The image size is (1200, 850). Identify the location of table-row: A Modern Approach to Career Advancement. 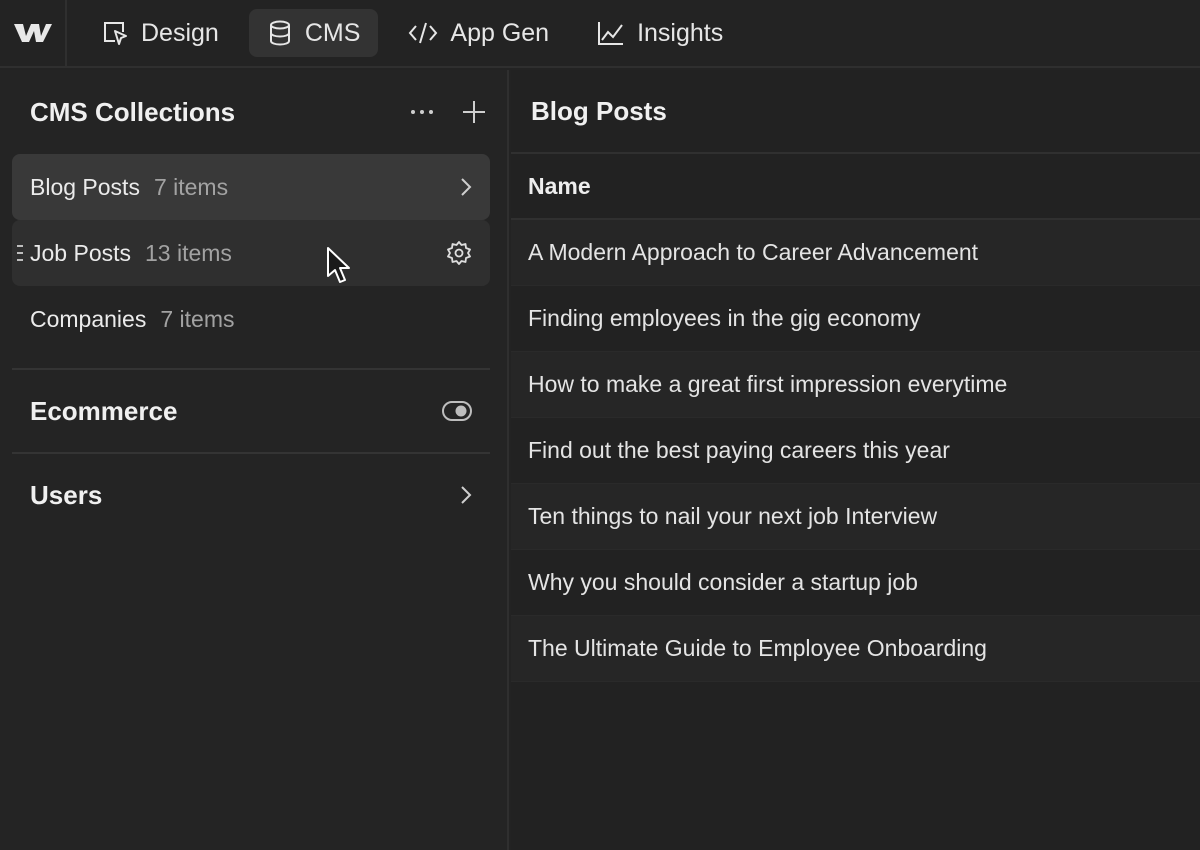
(855, 253).